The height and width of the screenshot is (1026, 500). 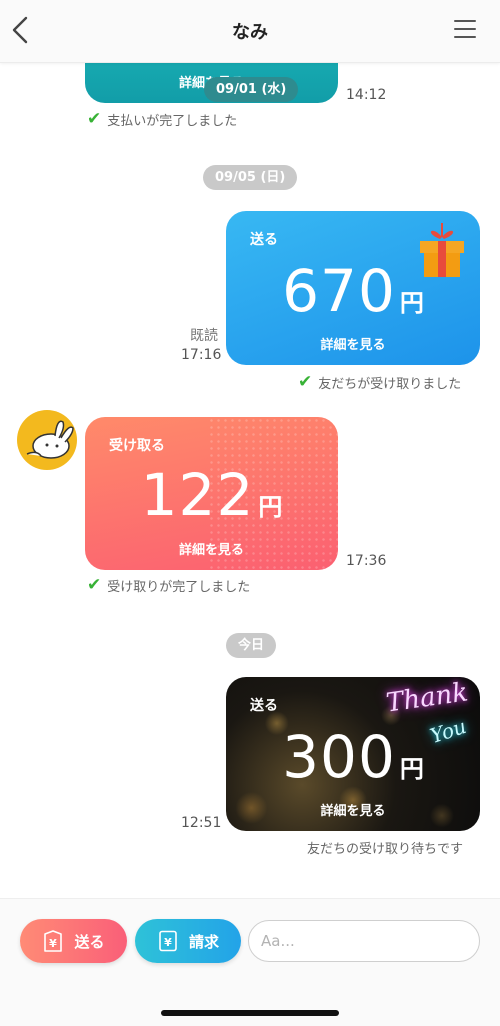 What do you see at coordinates (251, 89) in the screenshot?
I see `date-chip-overlay: 09/01 (水)` at bounding box center [251, 89].